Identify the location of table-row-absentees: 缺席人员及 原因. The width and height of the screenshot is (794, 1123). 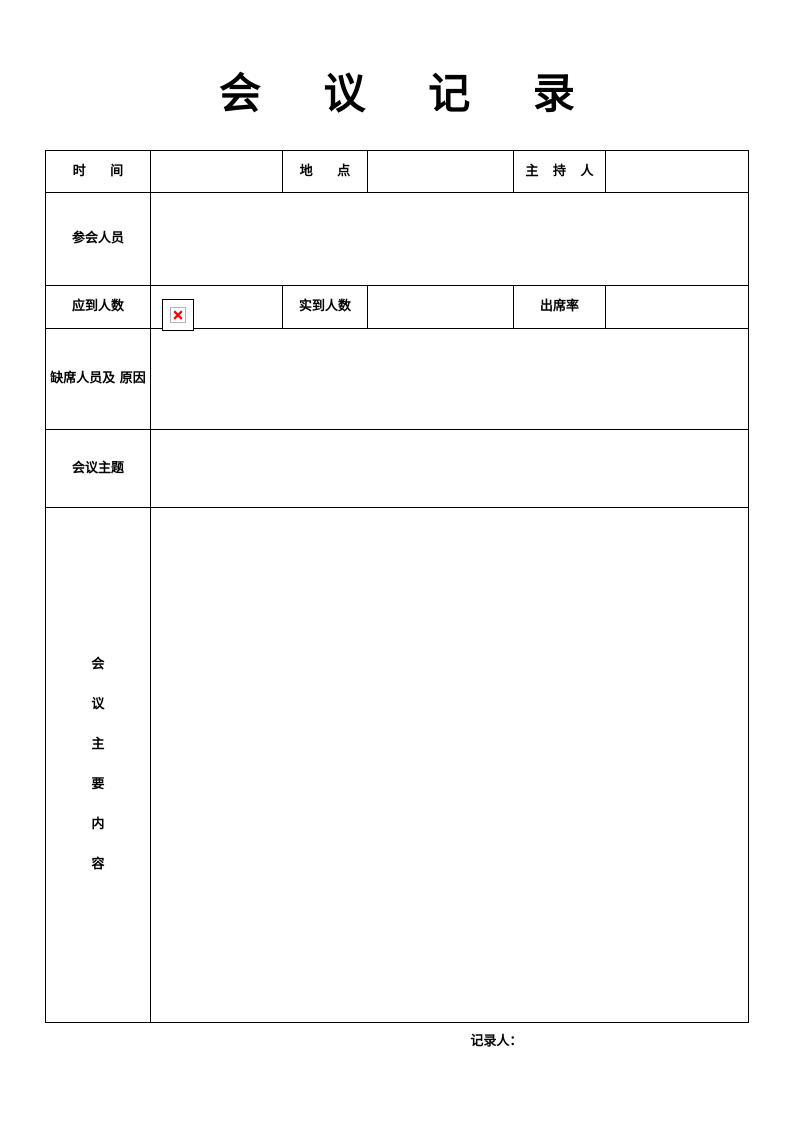
(397, 379).